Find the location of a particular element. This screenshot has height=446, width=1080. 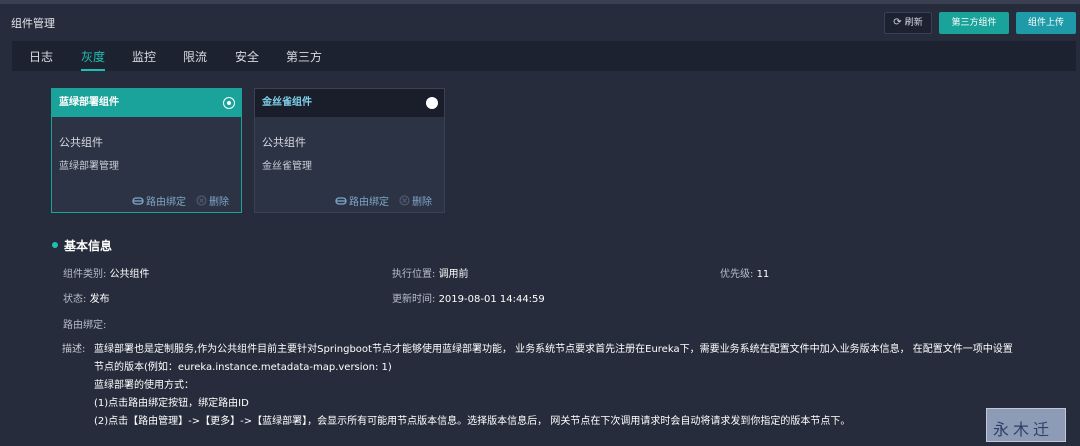

tab-third-party: 第三方 is located at coordinates (304, 59).